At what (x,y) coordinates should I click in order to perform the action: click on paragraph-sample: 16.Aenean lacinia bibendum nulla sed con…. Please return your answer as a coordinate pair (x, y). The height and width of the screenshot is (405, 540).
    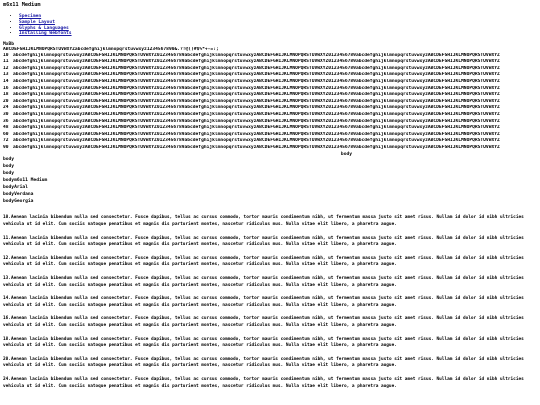
    Looking at the image, I should click on (270, 322).